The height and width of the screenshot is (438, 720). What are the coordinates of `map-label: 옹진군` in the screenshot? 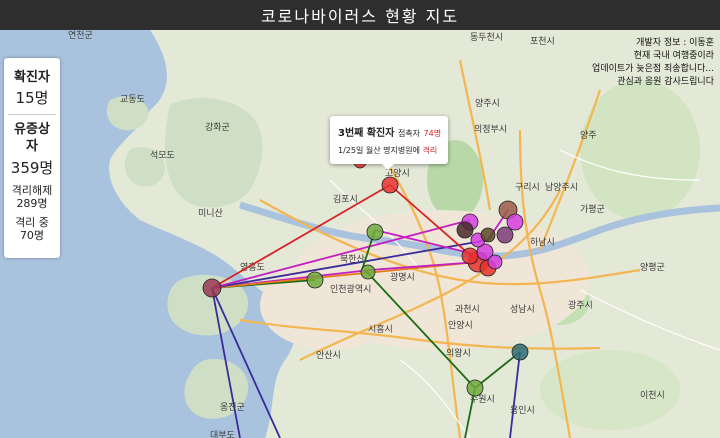 It's located at (232, 407).